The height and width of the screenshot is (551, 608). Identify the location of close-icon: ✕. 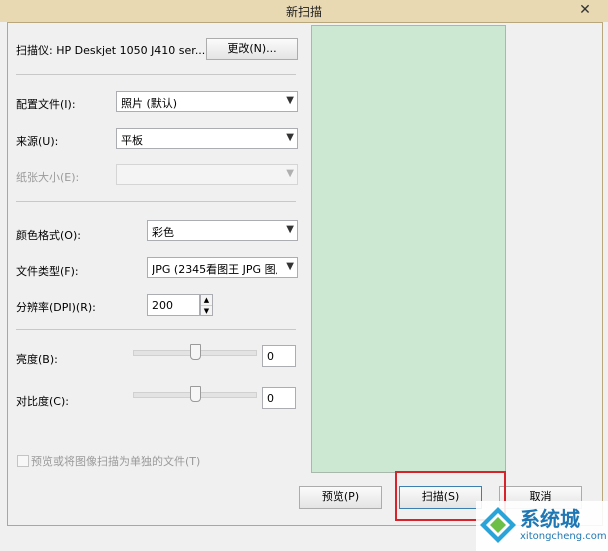
(585, 10).